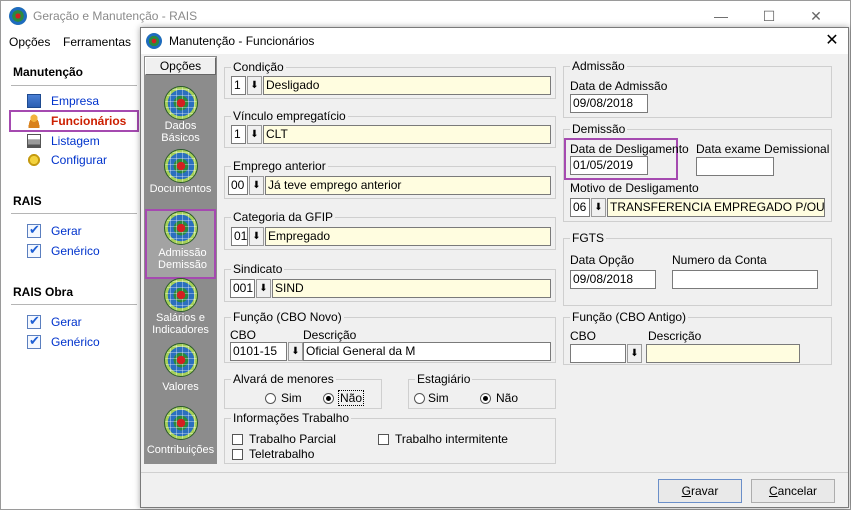 This screenshot has height=510, width=851. Describe the element at coordinates (180, 132) in the screenshot. I see `sidebar-item-label: Dados Básicos` at that location.